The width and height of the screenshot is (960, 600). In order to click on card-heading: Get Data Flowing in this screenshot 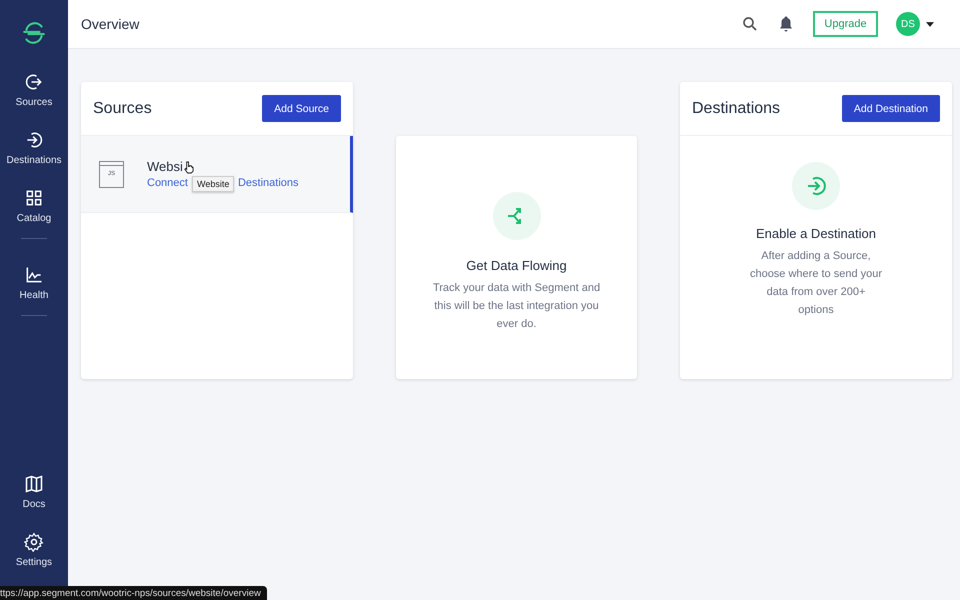, I will do `click(516, 265)`.